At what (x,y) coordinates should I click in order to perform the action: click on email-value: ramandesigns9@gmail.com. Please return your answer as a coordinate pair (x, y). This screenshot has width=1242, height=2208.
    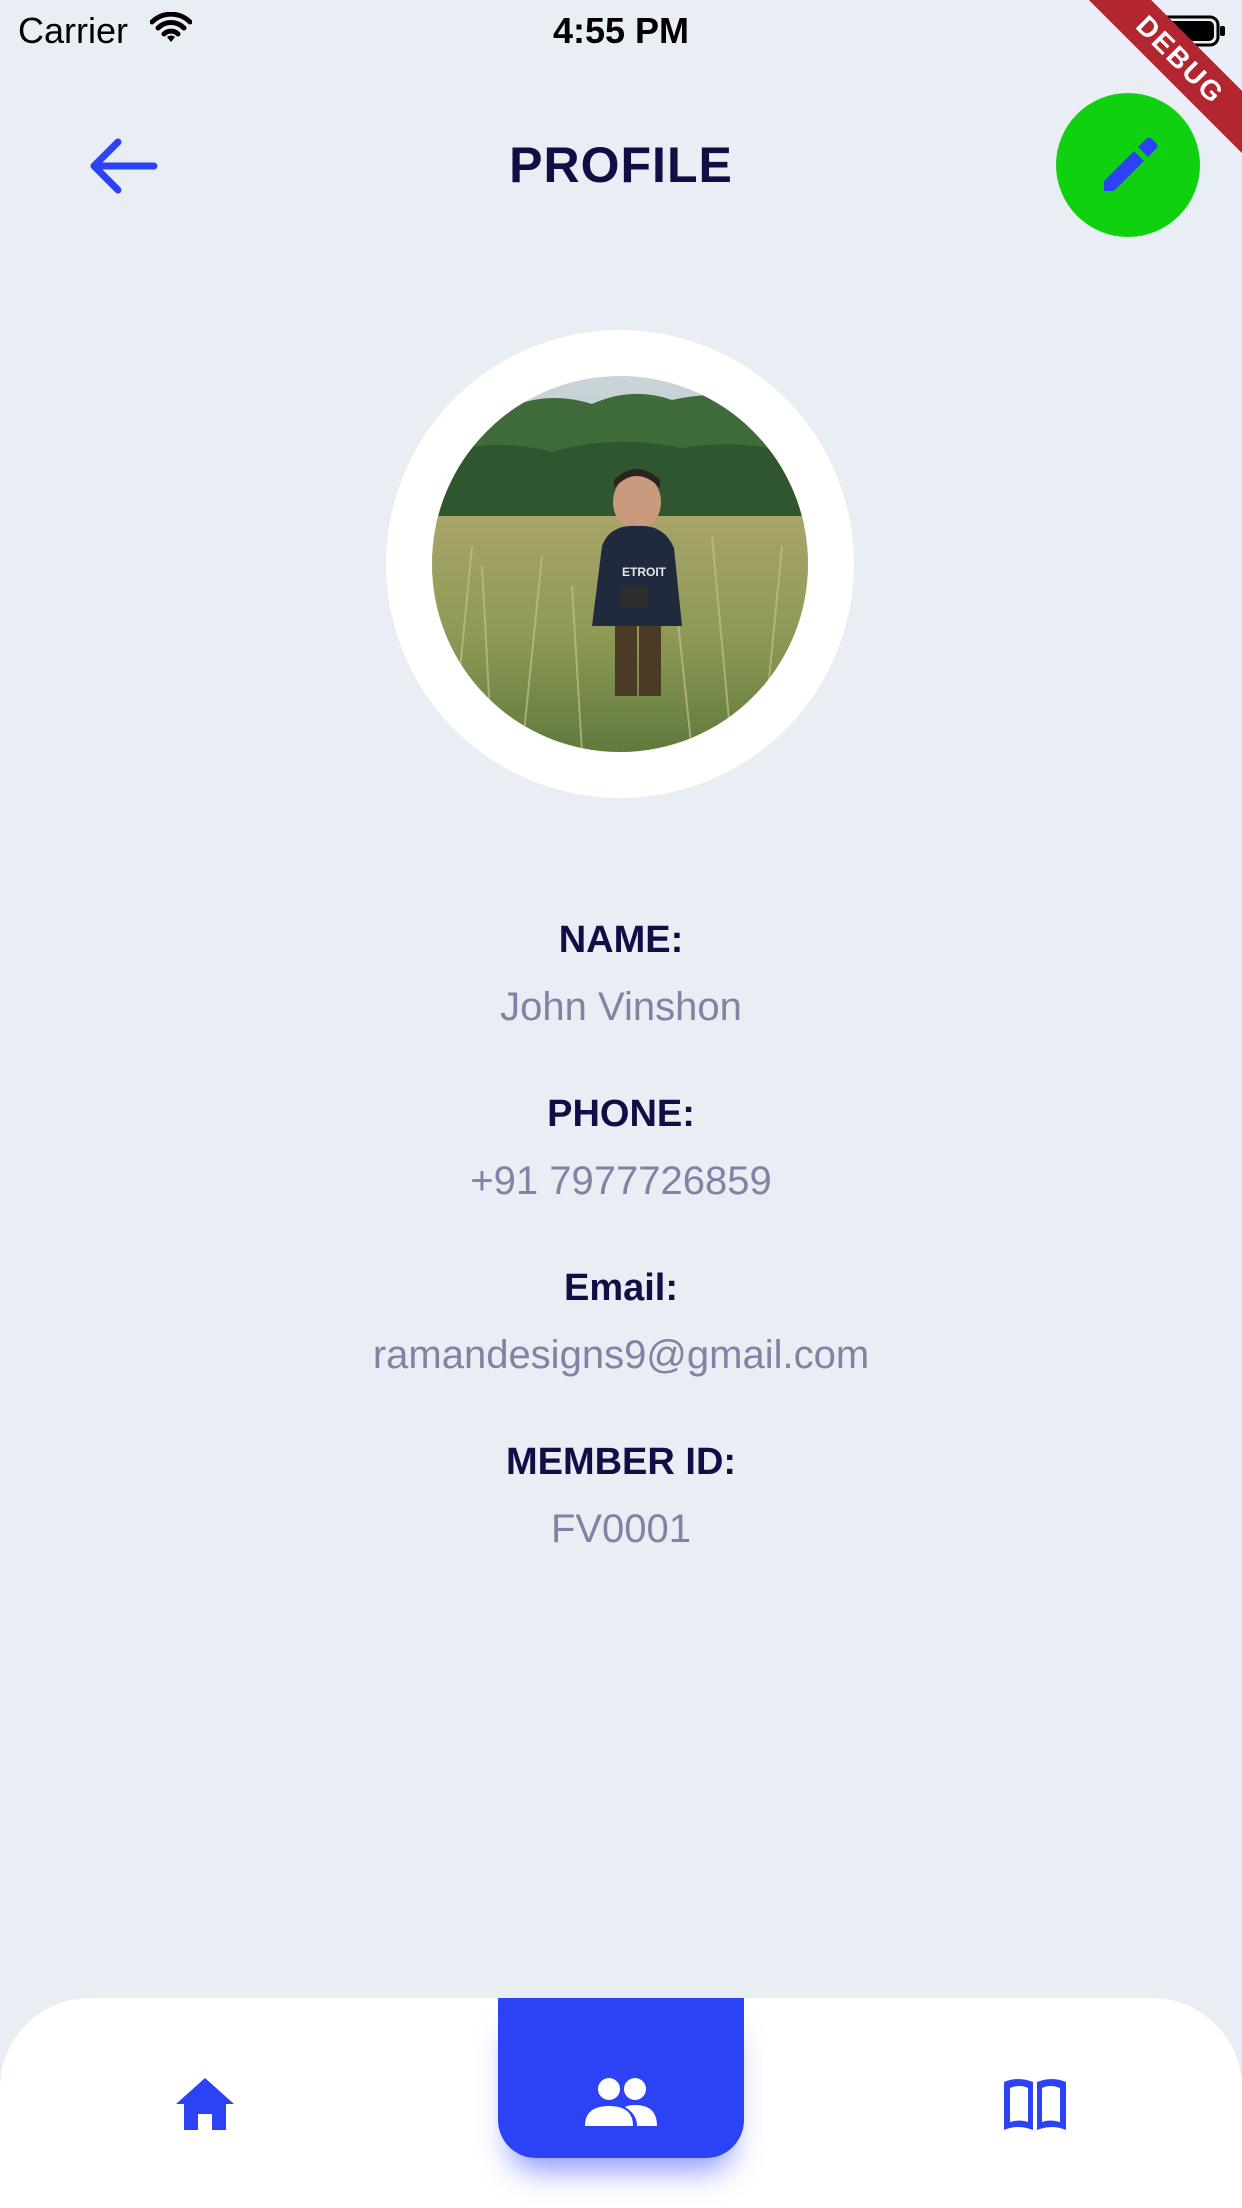
    Looking at the image, I should click on (621, 1355).